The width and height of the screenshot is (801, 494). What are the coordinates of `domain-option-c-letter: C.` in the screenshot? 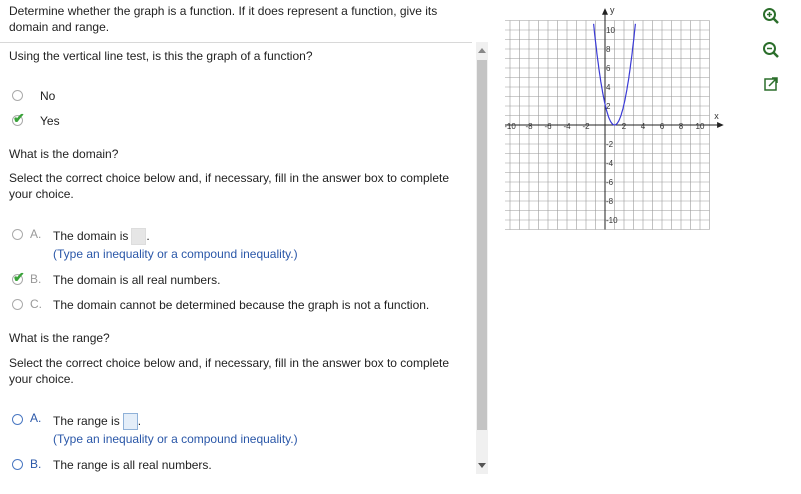 It's located at (36, 304).